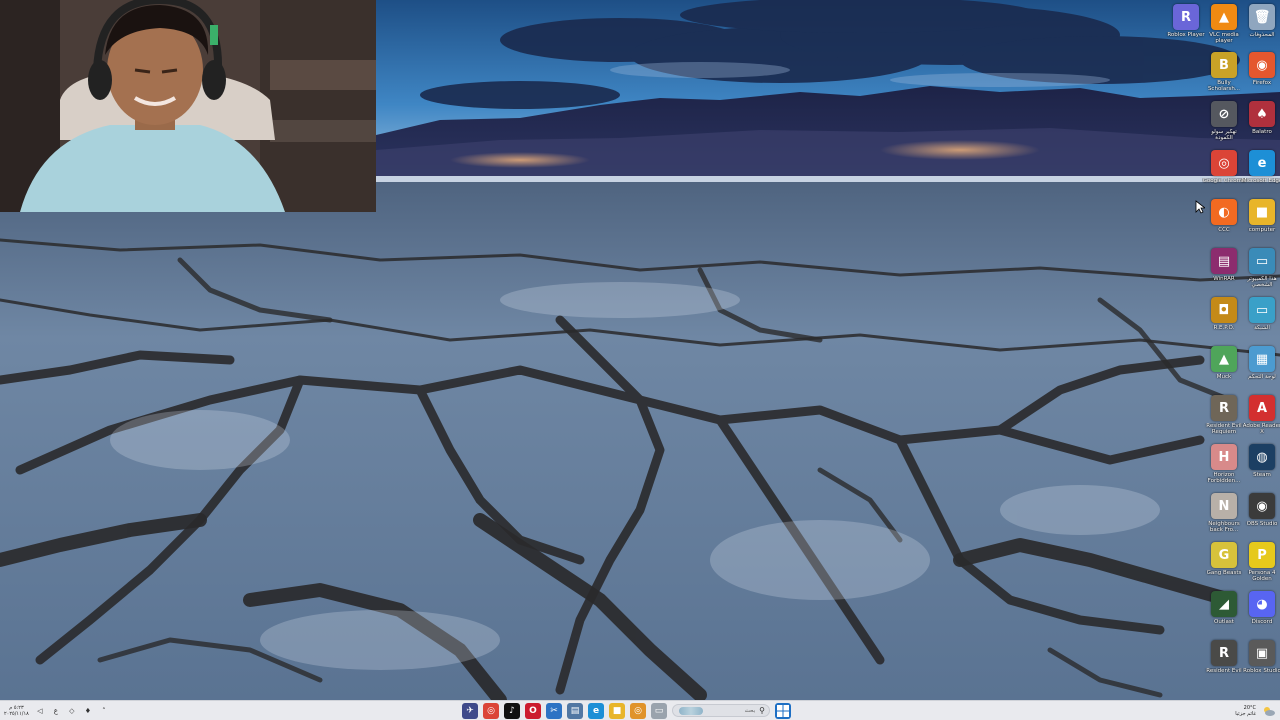 Image resolution: width=1280 pixels, height=720 pixels. What do you see at coordinates (72, 711) in the screenshot?
I see `network-icon: ◇` at bounding box center [72, 711].